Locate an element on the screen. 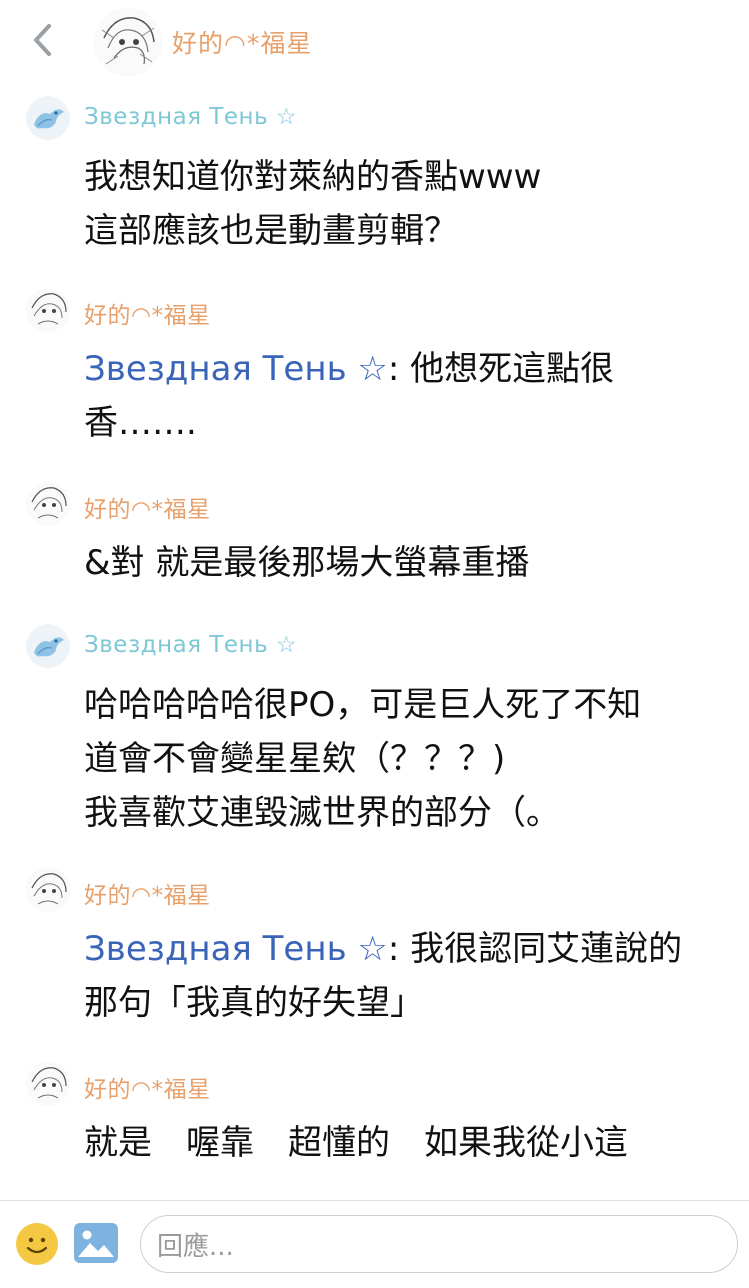 The image size is (749, 1288). message: 好的◠*福星 &對 就是最後那場大螢幕重播 is located at coordinates (374, 536).